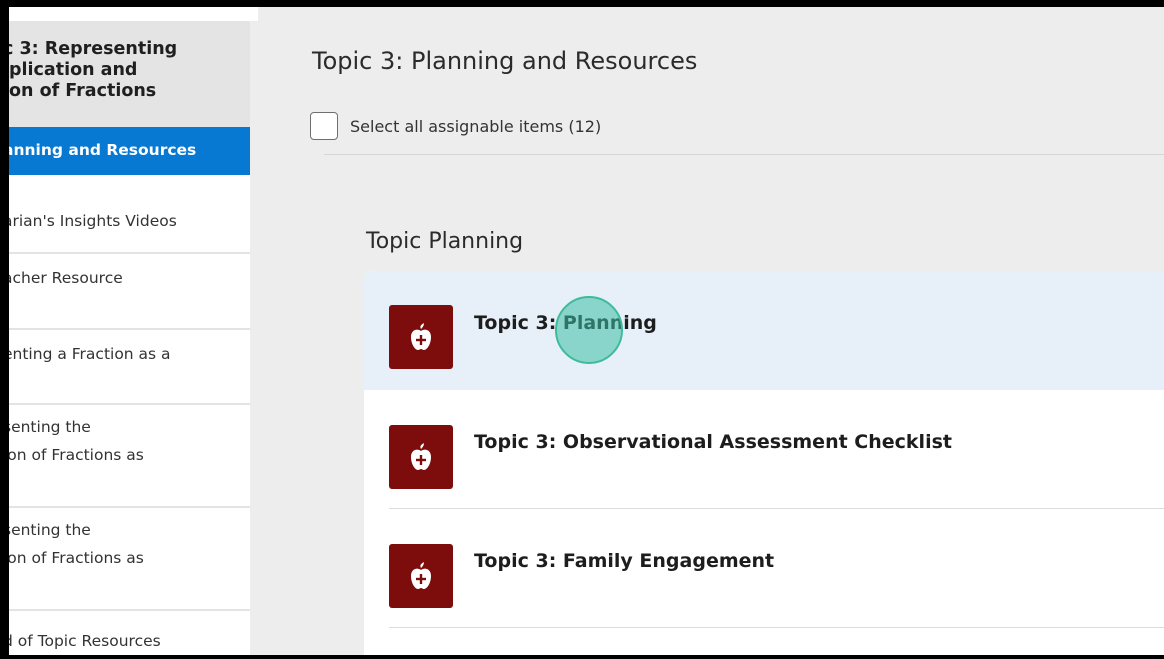  I want to click on row-divider, so click(776, 627).